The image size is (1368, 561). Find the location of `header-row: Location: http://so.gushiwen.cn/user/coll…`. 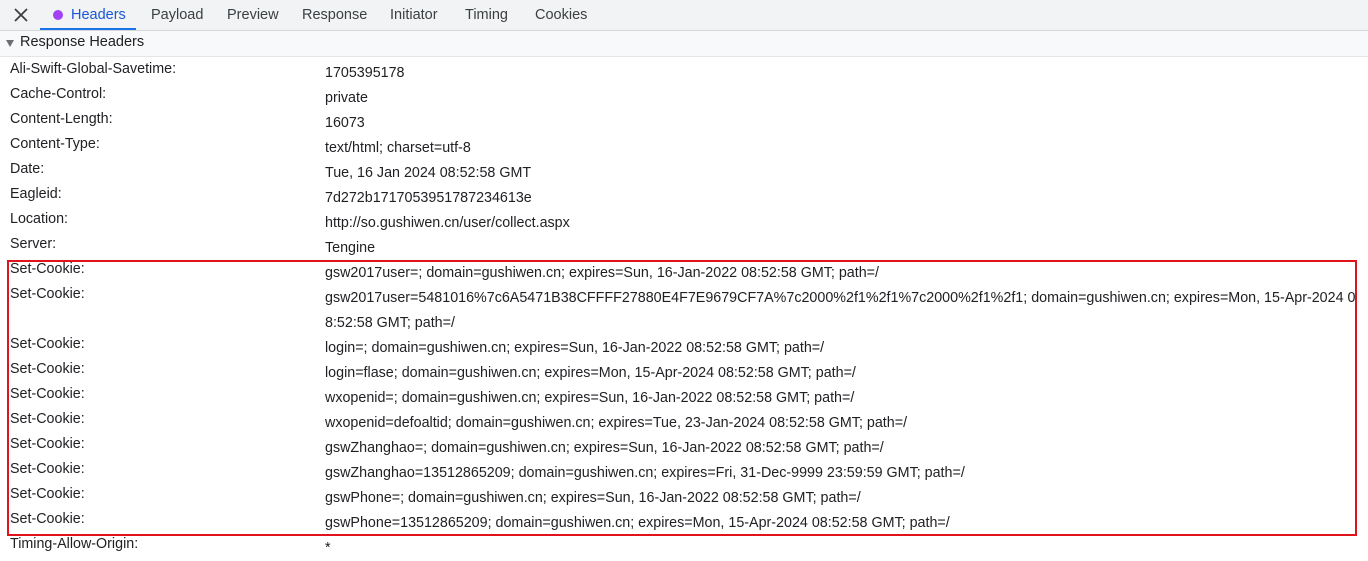

header-row: Location: http://so.gushiwen.cn/user/coll… is located at coordinates (684, 222).